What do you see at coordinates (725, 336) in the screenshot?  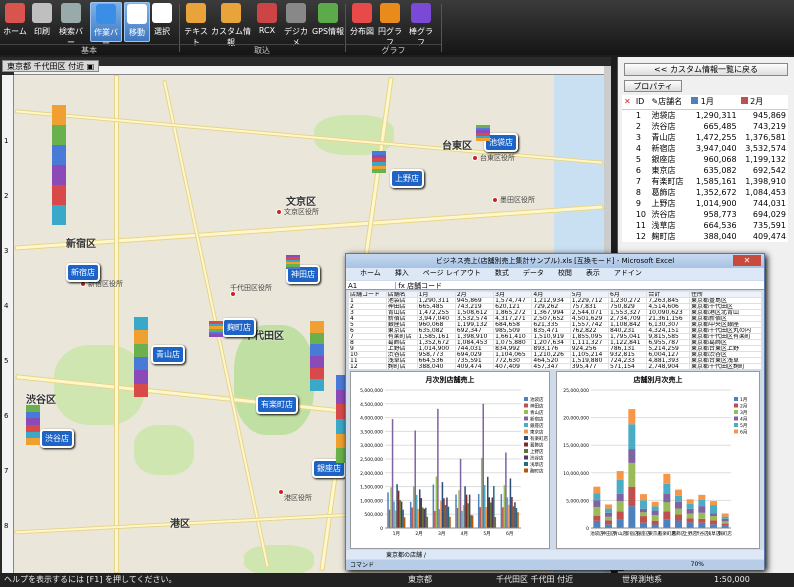 I see `sheet-cell: 東京都千代田区有楽町` at bounding box center [725, 336].